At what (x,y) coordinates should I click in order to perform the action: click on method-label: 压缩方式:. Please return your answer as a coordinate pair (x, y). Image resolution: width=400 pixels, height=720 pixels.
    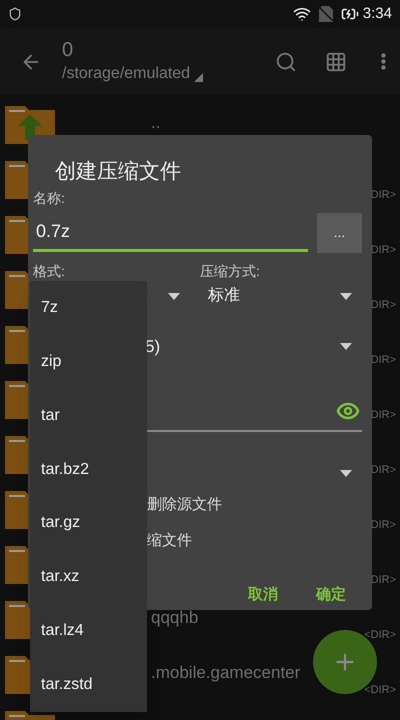
    Looking at the image, I should click on (230, 271).